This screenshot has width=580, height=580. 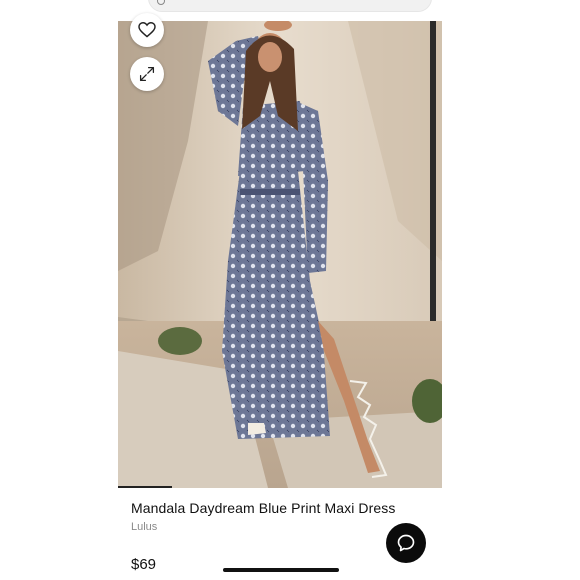 I want to click on product-brand: Lulus, so click(x=144, y=527).